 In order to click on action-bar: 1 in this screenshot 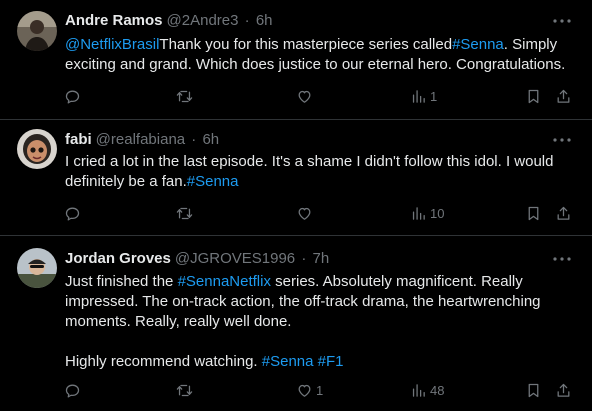, I will do `click(296, 96)`.